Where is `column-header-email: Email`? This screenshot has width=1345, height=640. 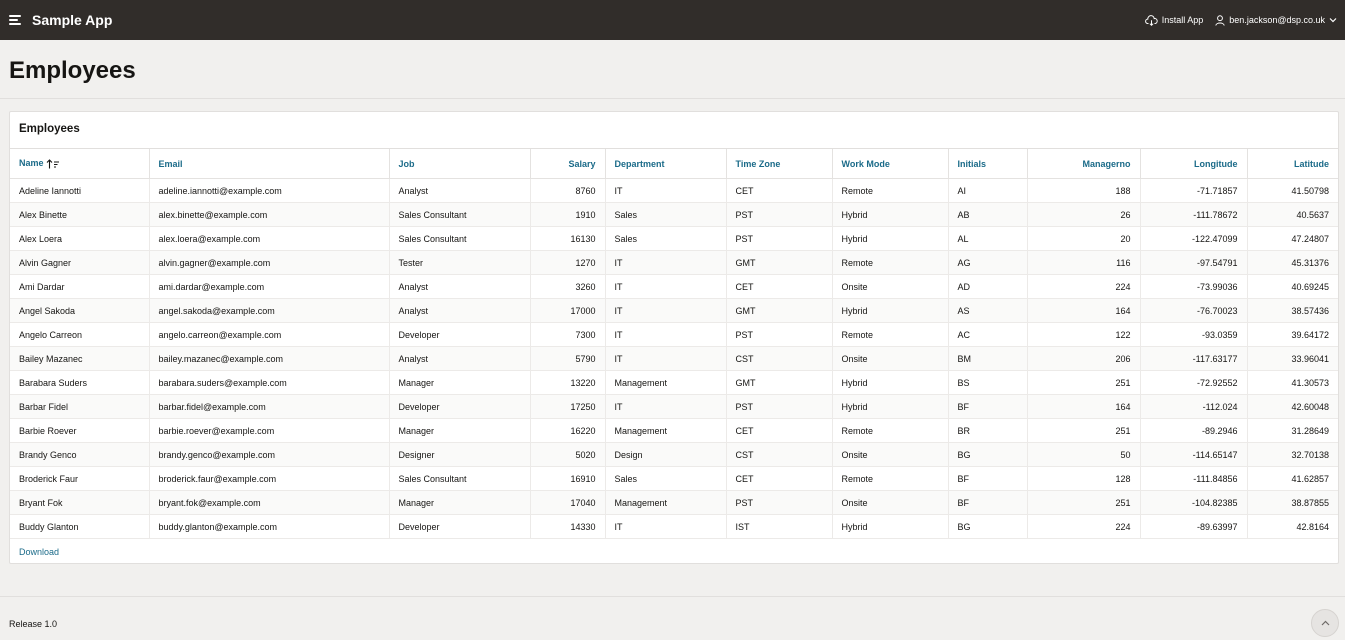 column-header-email: Email is located at coordinates (269, 164).